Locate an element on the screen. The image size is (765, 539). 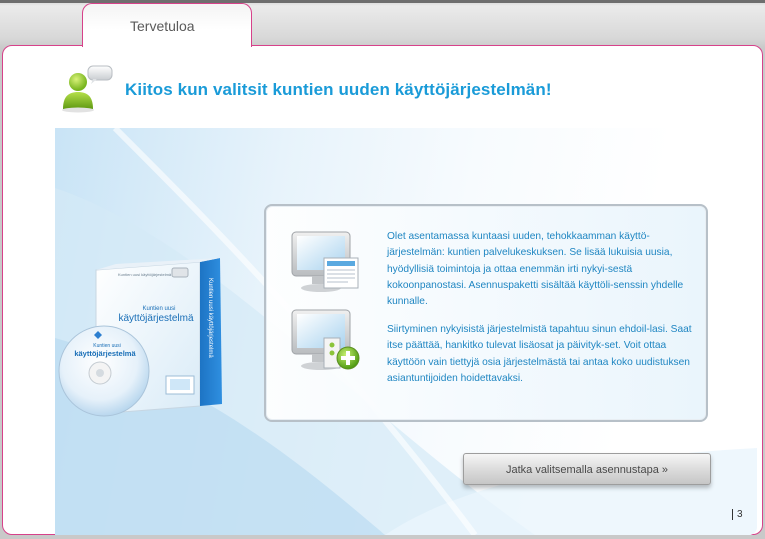
box-title-line1: Kuntien uusi is located at coordinates (159, 309).